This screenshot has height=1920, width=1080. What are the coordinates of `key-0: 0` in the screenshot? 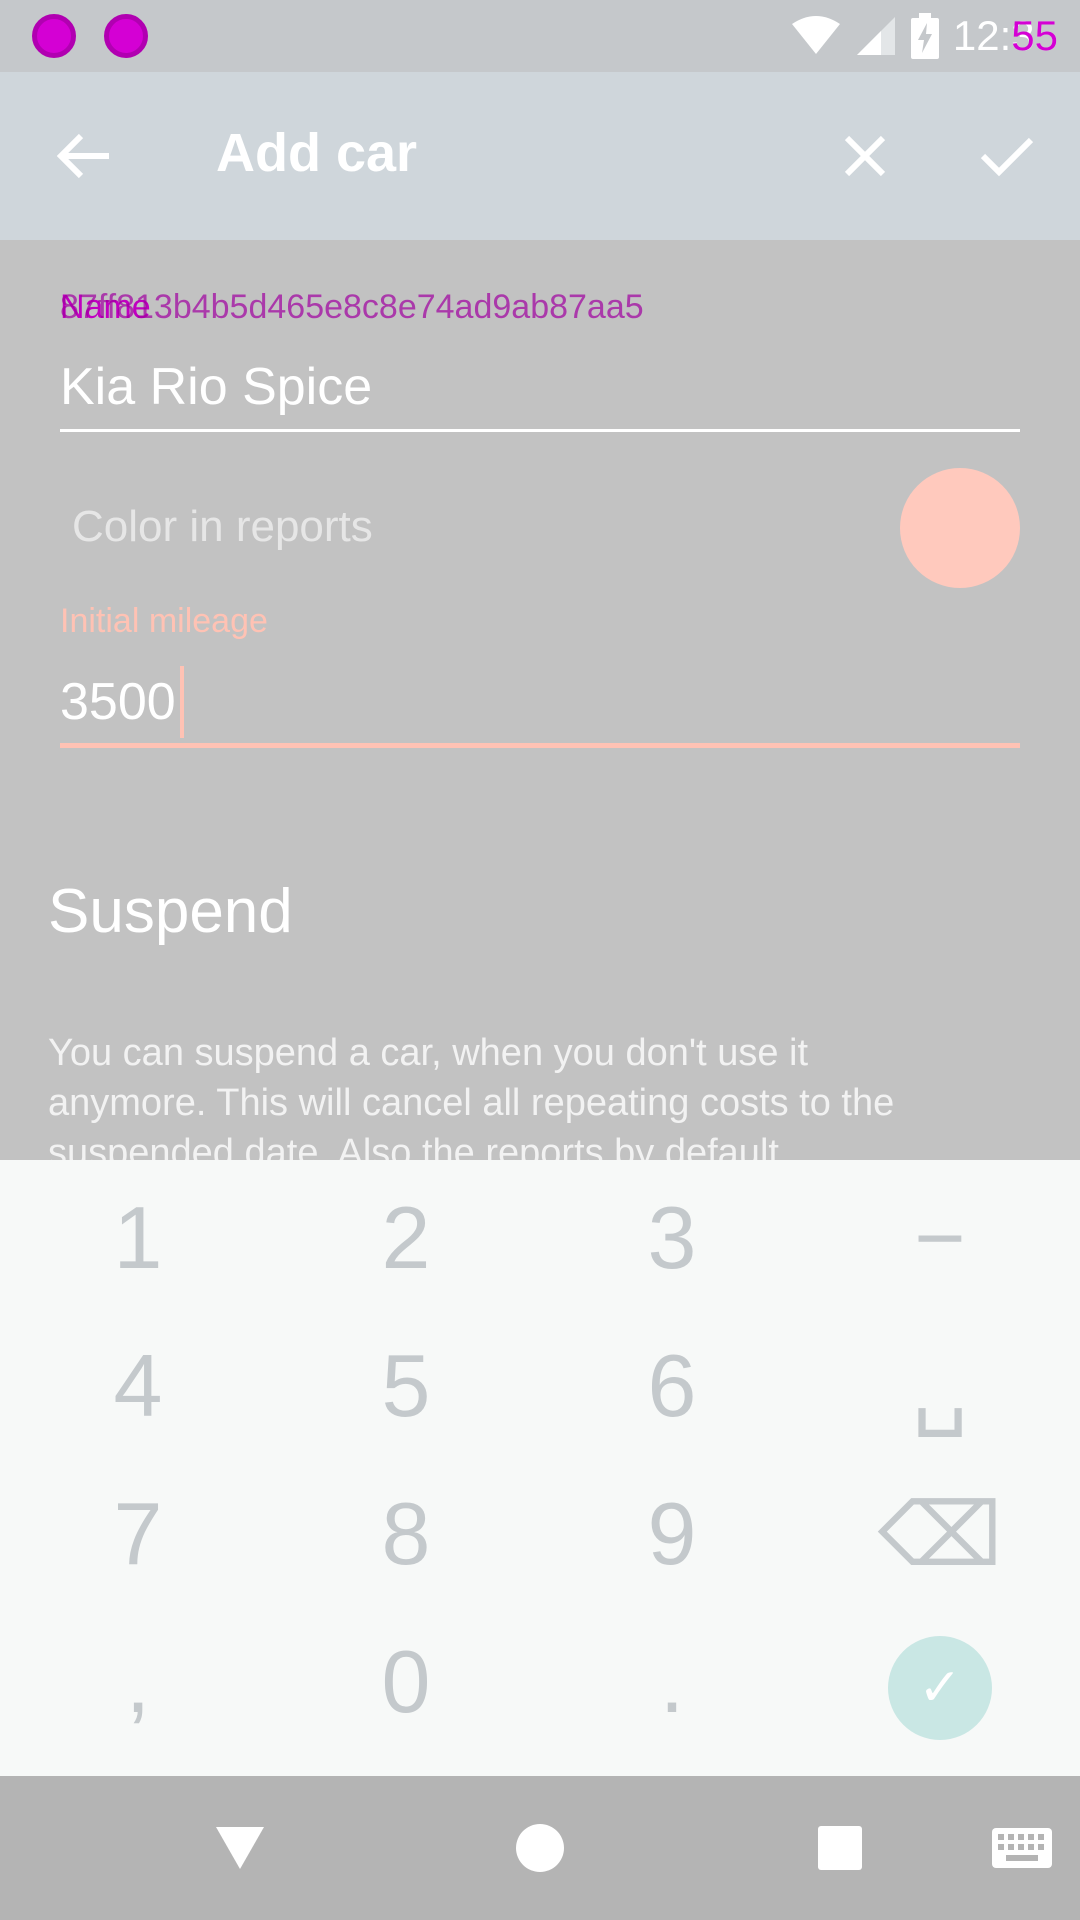 It's located at (406, 1682).